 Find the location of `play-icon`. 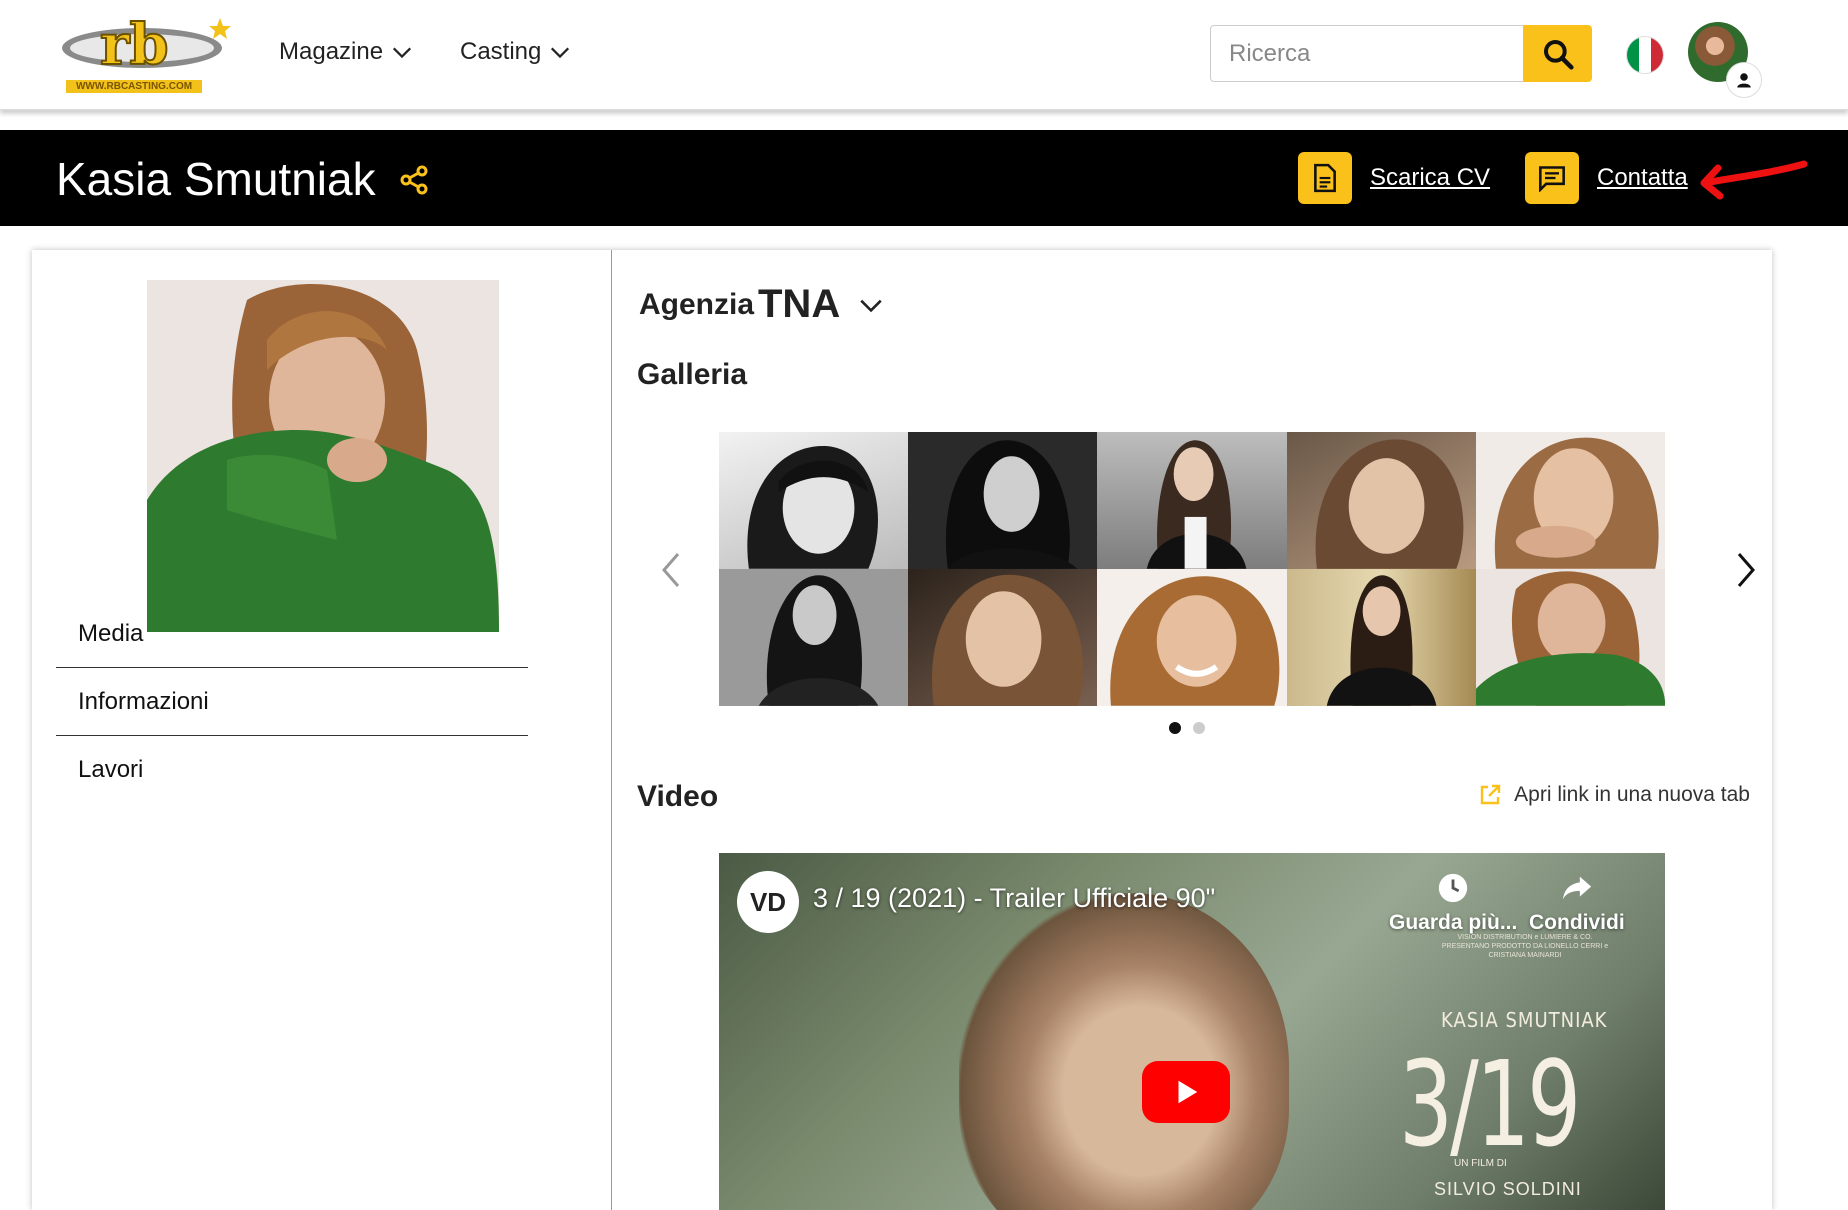

play-icon is located at coordinates (1188, 1092).